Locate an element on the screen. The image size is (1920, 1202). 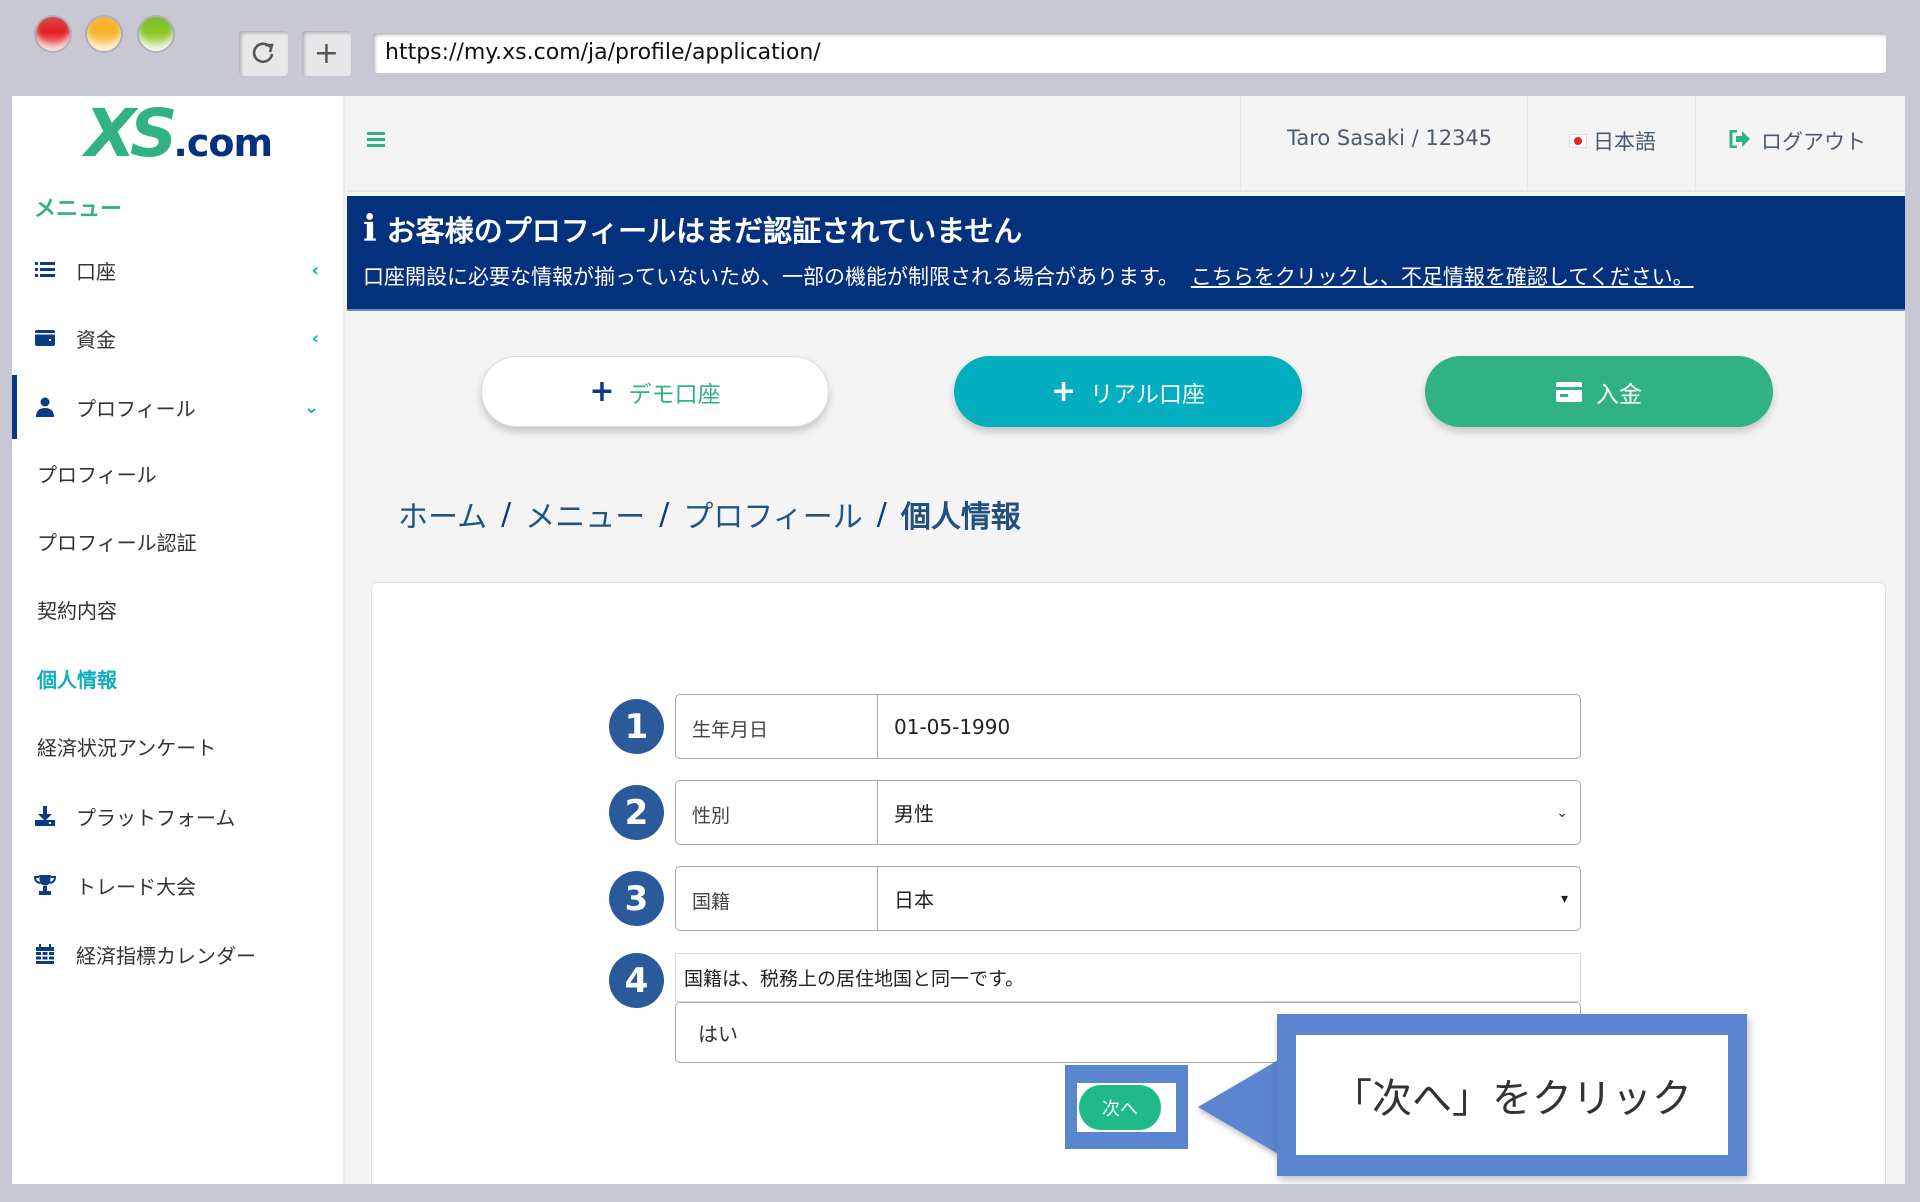
next-button-frame: 次へ is located at coordinates (1126, 1107).